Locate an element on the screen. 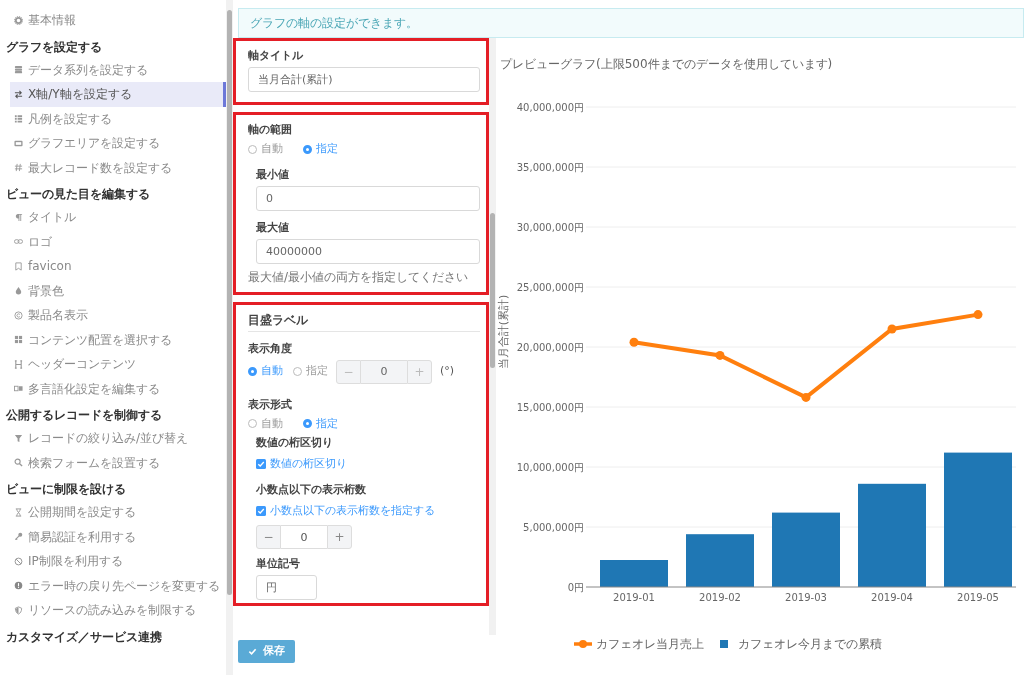 Image resolution: width=1024 pixels, height=675 pixels. filter-icon is located at coordinates (18, 438).